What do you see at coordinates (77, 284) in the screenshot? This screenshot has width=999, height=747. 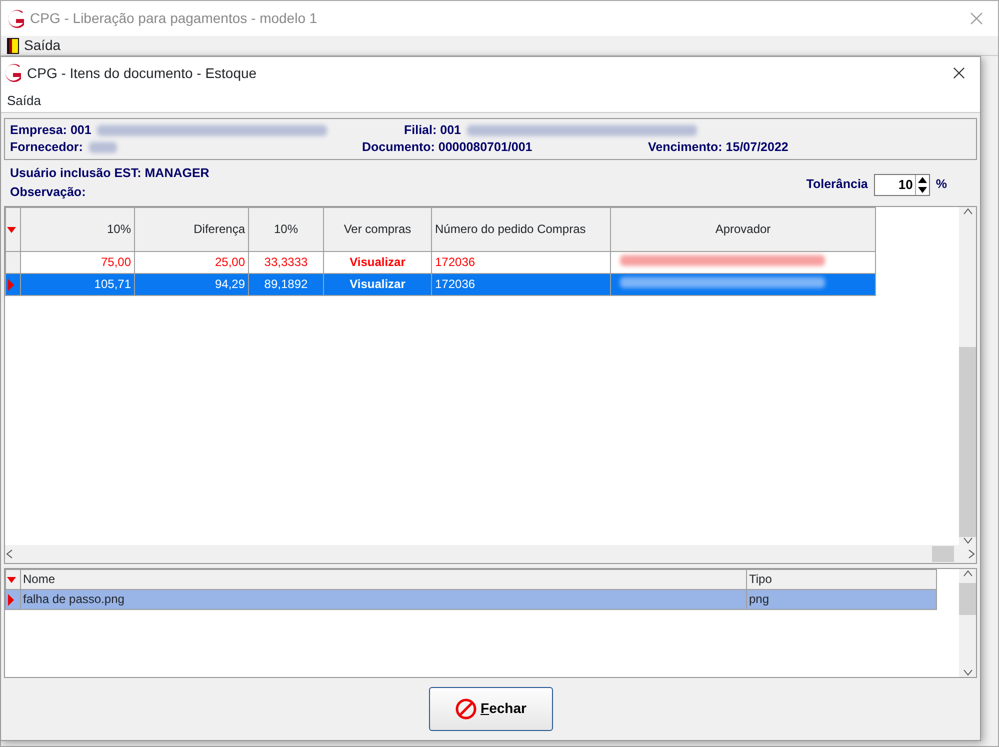 I see `table-cell: 105,71` at bounding box center [77, 284].